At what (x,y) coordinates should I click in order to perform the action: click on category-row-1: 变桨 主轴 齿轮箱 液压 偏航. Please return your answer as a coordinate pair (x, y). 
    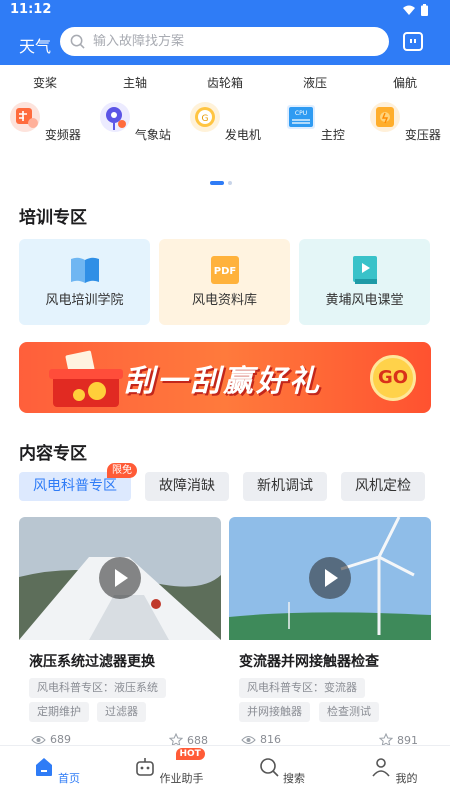
    Looking at the image, I should click on (225, 82).